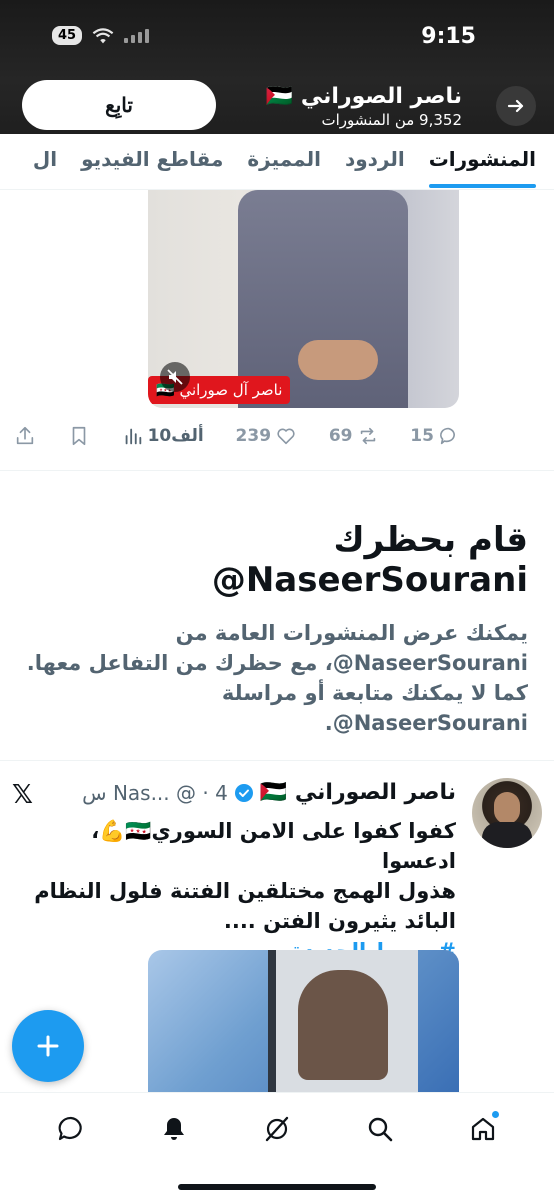 The width and height of the screenshot is (554, 1200). What do you see at coordinates (133, 436) in the screenshot?
I see `views-chart-icon` at bounding box center [133, 436].